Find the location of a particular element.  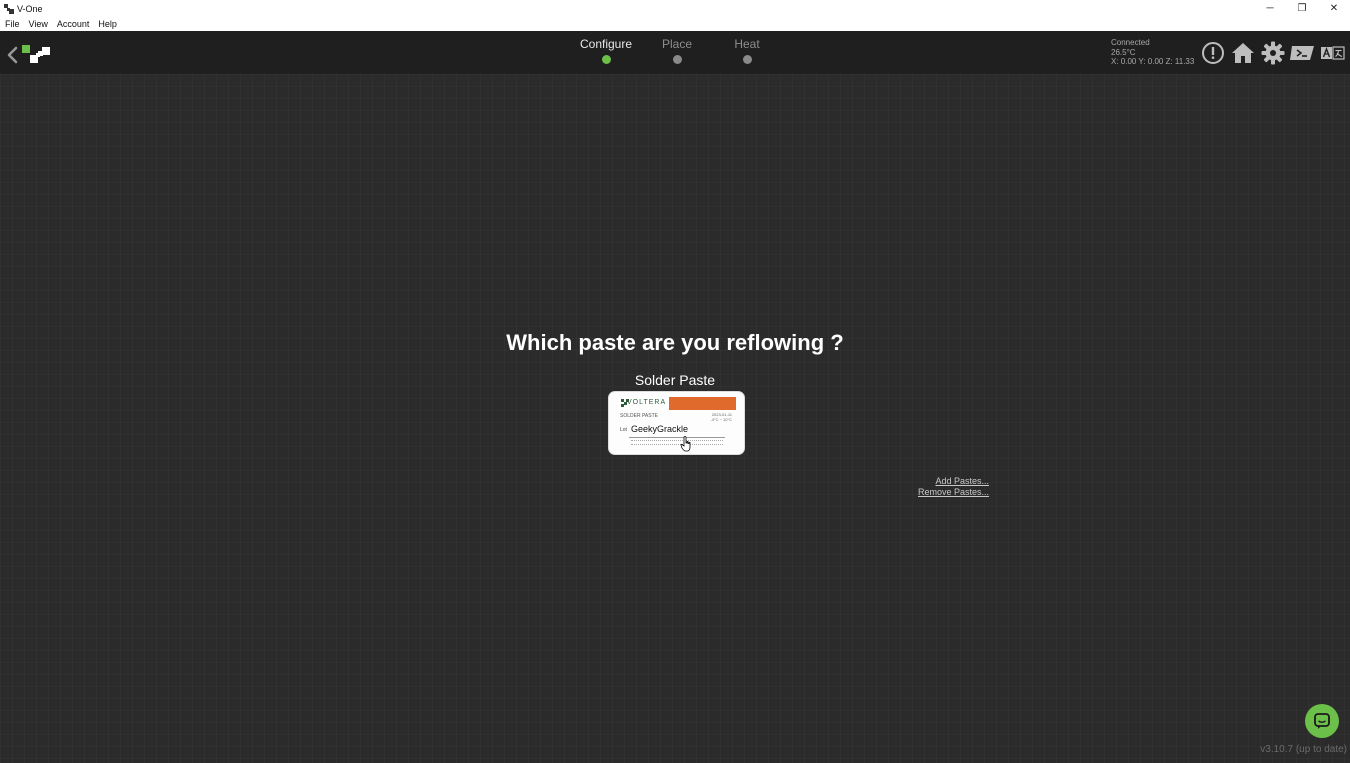

step-configure: Configure is located at coordinates (606, 50).